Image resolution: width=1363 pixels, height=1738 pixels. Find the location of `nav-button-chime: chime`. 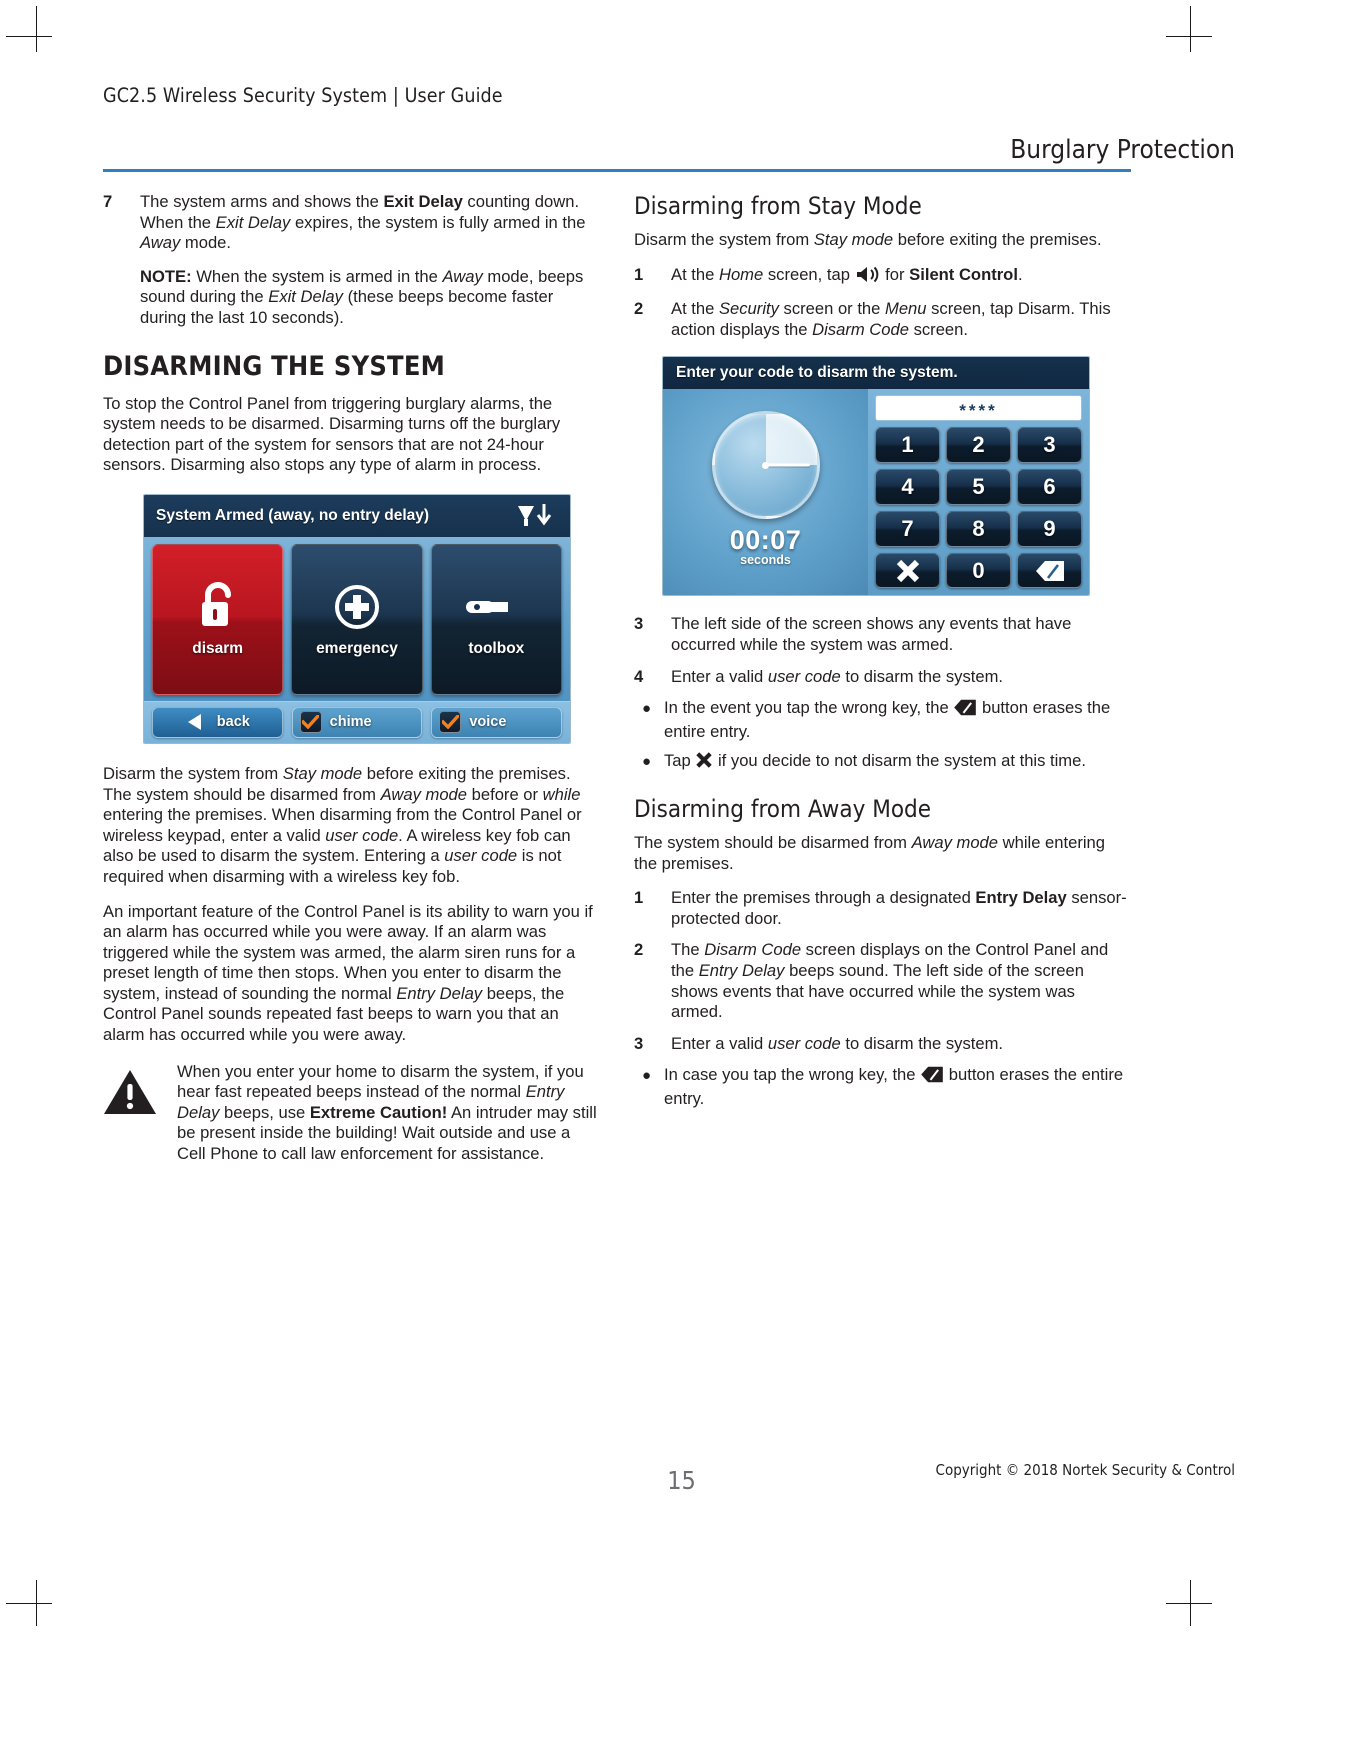

nav-button-chime: chime is located at coordinates (357, 722).